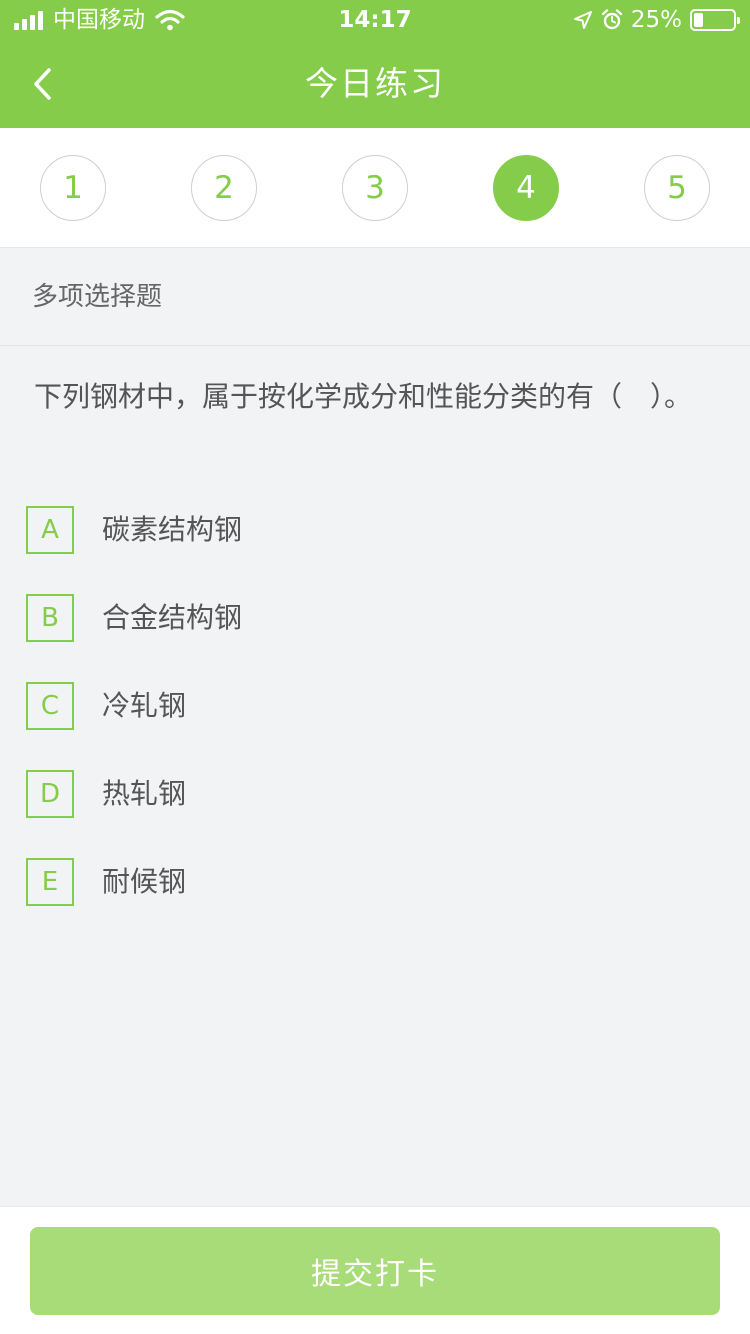 Image resolution: width=750 pixels, height=1334 pixels. Describe the element at coordinates (371, 530) in the screenshot. I see `option-a: A 碳素结构钢` at that location.